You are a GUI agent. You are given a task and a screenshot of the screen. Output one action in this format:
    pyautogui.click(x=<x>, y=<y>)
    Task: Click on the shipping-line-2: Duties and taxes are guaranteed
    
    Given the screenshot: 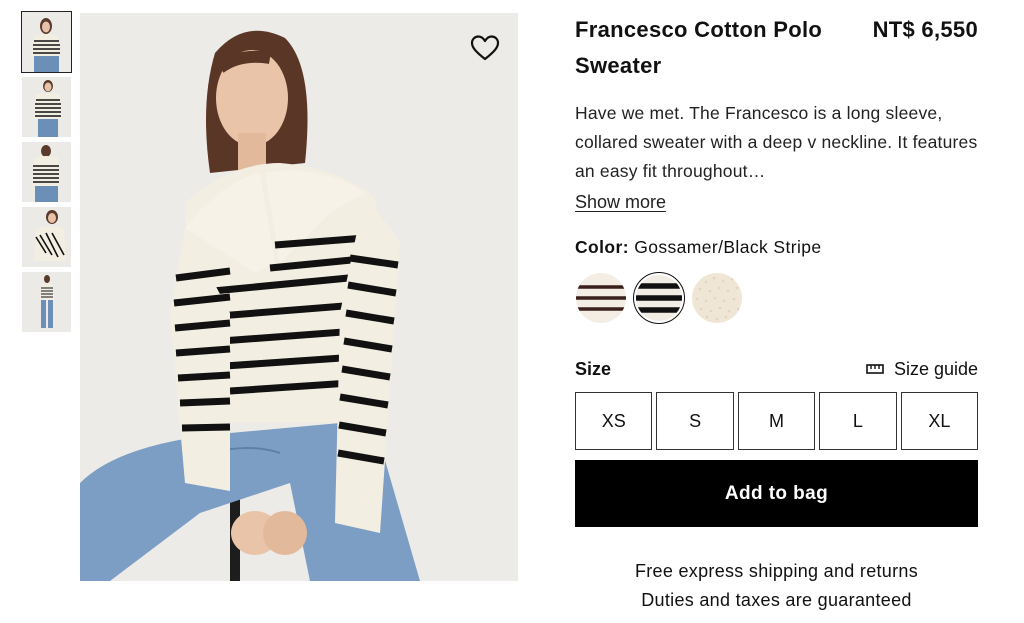 What is the action you would take?
    pyautogui.click(x=776, y=600)
    